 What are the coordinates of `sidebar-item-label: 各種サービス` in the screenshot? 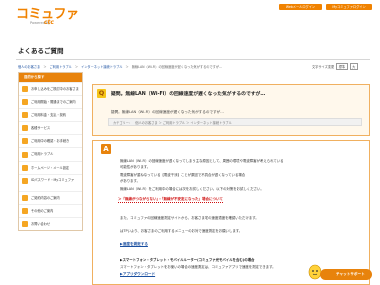 It's located at (41, 128).